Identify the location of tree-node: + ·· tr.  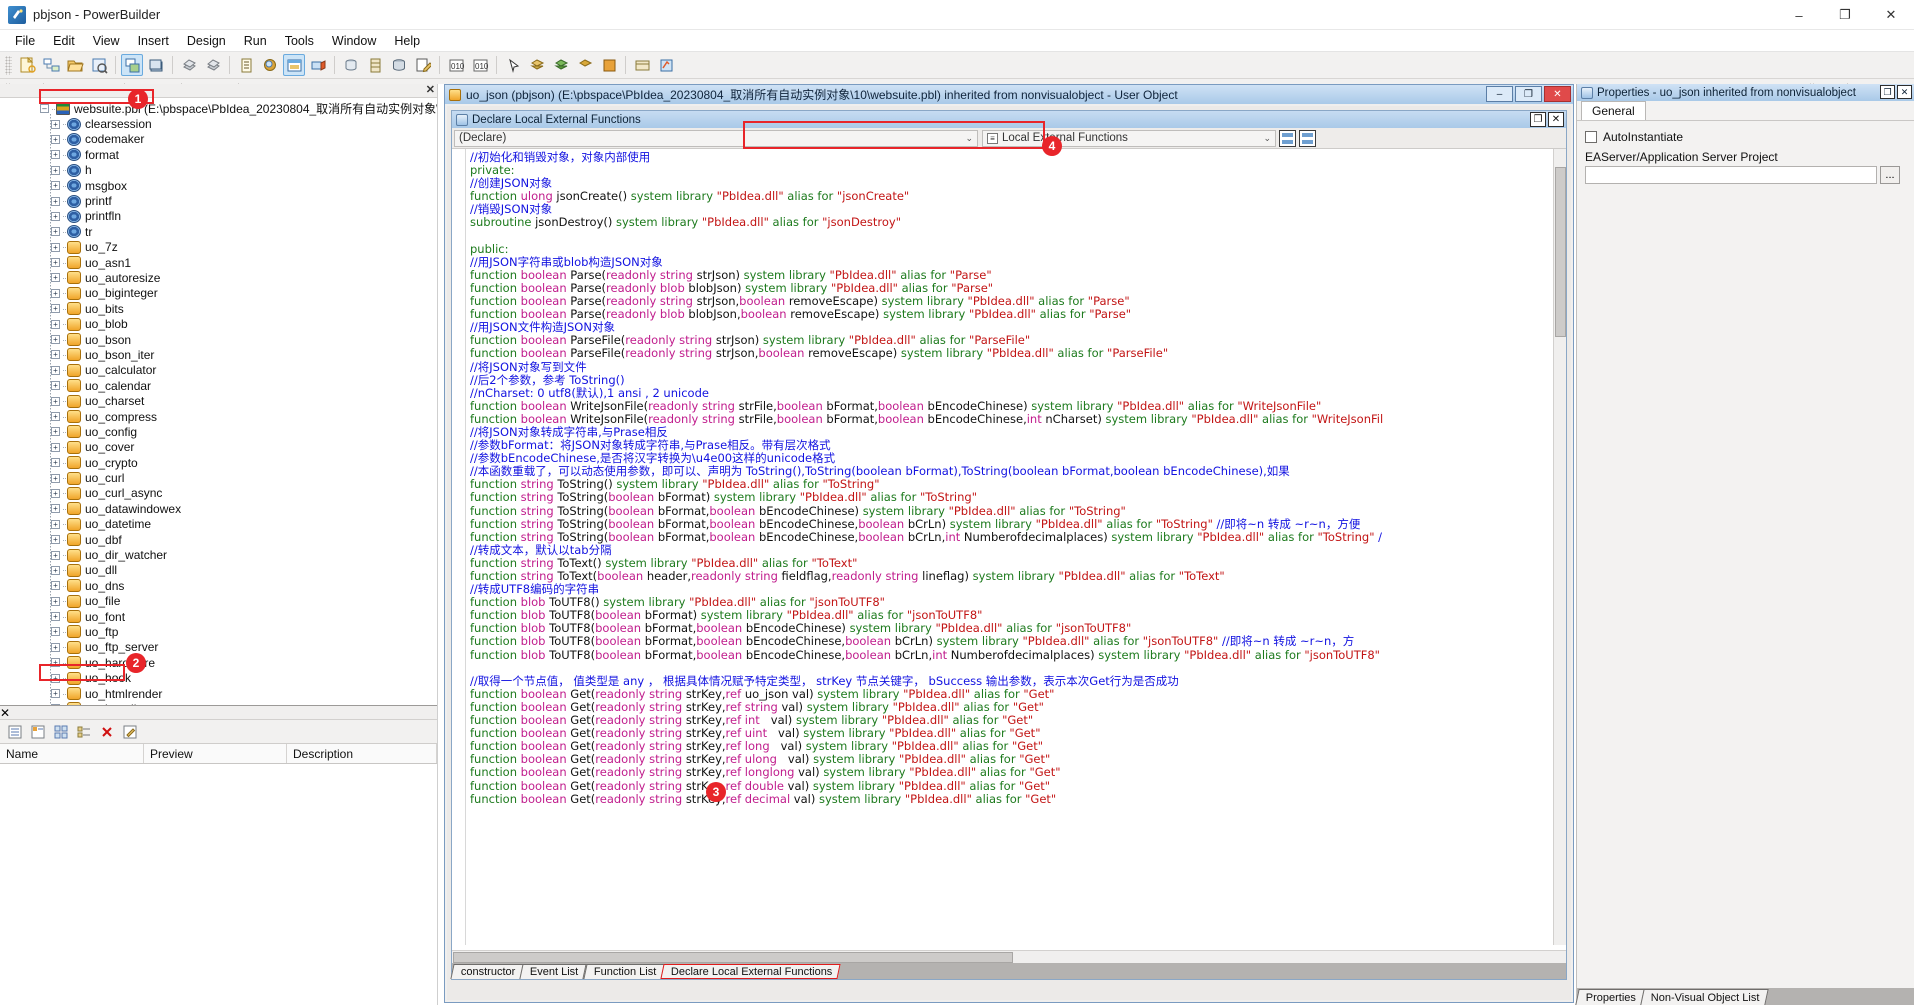
(223, 231).